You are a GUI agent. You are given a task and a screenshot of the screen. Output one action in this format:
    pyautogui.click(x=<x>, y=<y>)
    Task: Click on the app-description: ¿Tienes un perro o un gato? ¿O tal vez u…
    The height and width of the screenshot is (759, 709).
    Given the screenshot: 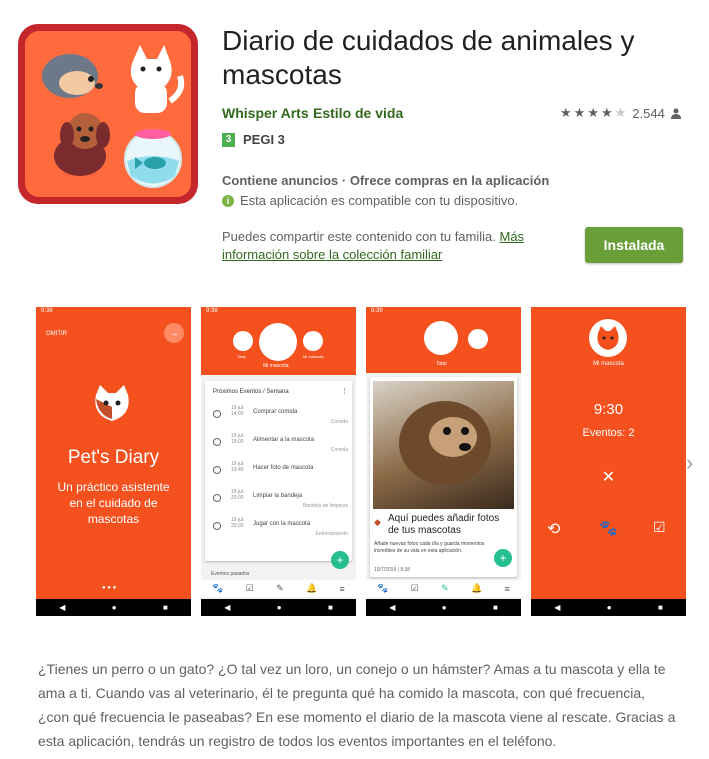 What is the action you would take?
    pyautogui.click(x=357, y=705)
    